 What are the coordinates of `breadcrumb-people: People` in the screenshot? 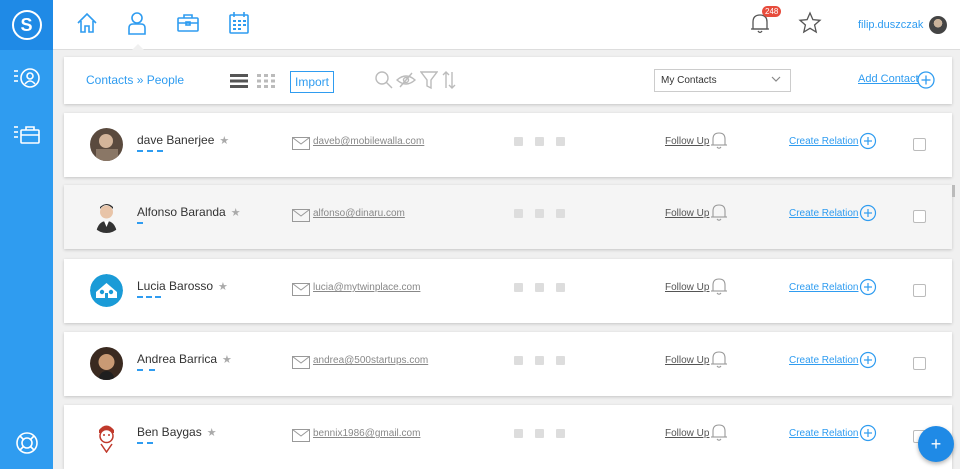 It's located at (165, 80).